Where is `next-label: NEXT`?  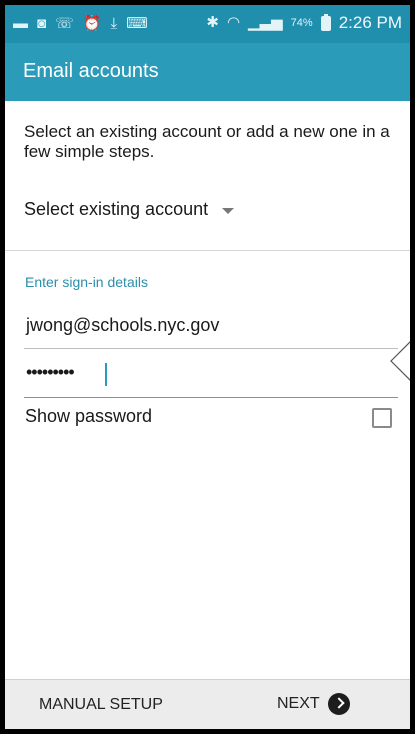 next-label: NEXT is located at coordinates (298, 703).